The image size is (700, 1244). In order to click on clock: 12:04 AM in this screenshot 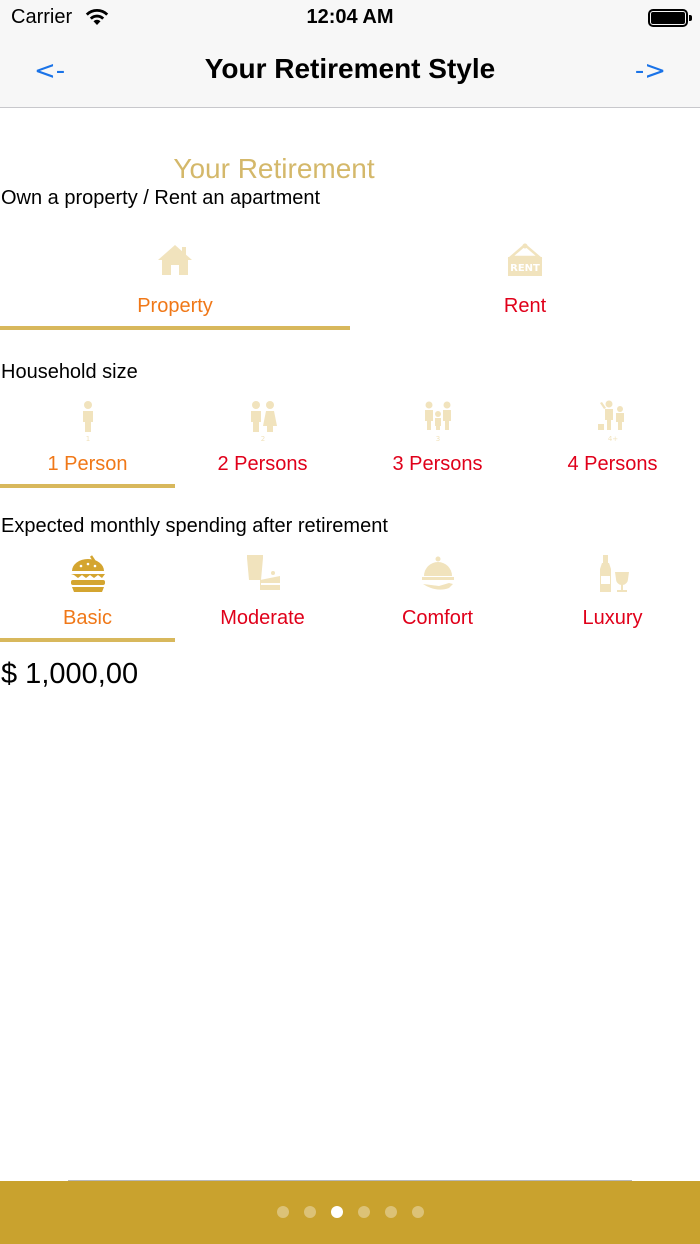, I will do `click(350, 17)`.